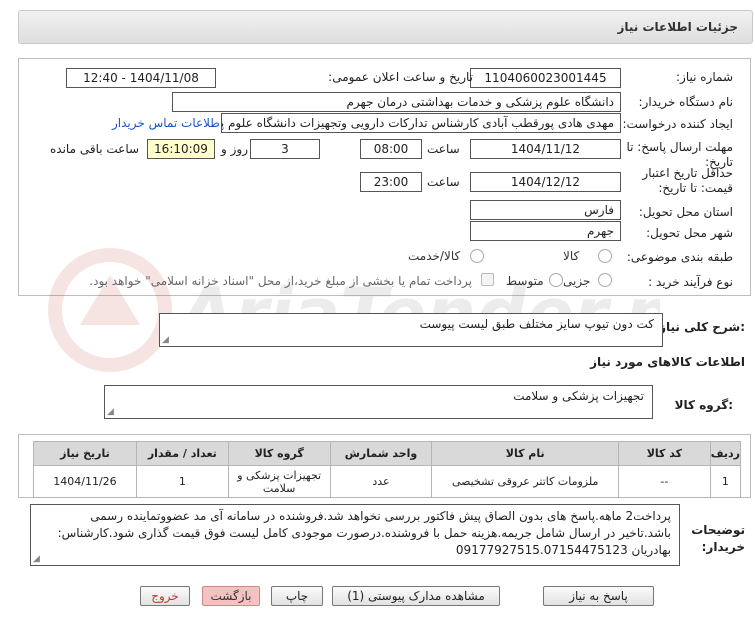  Describe the element at coordinates (689, 233) in the screenshot. I see `delivery-city-label: شهر محل تحویل:` at that location.